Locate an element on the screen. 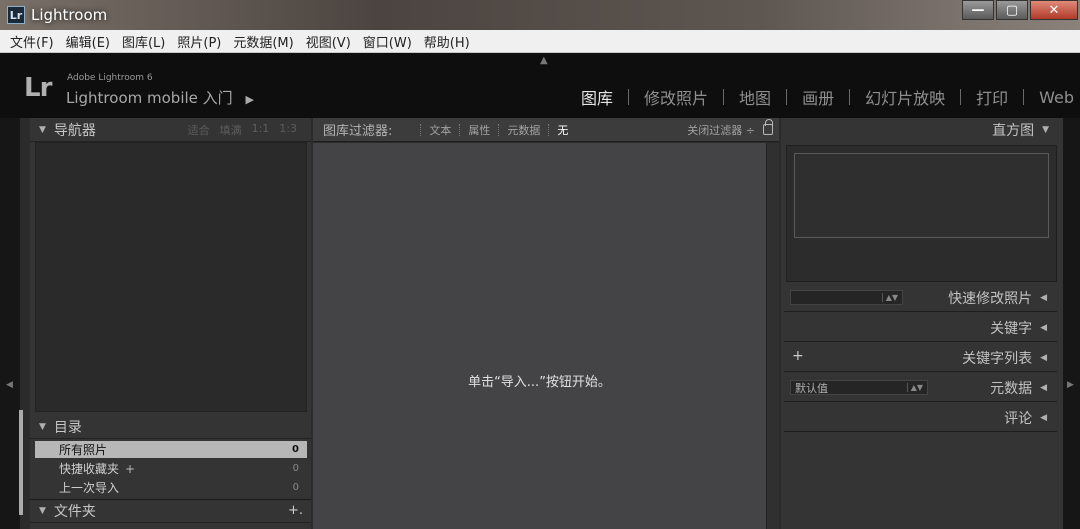 This screenshot has height=529, width=1080. add-folder-icon: +. is located at coordinates (295, 510).